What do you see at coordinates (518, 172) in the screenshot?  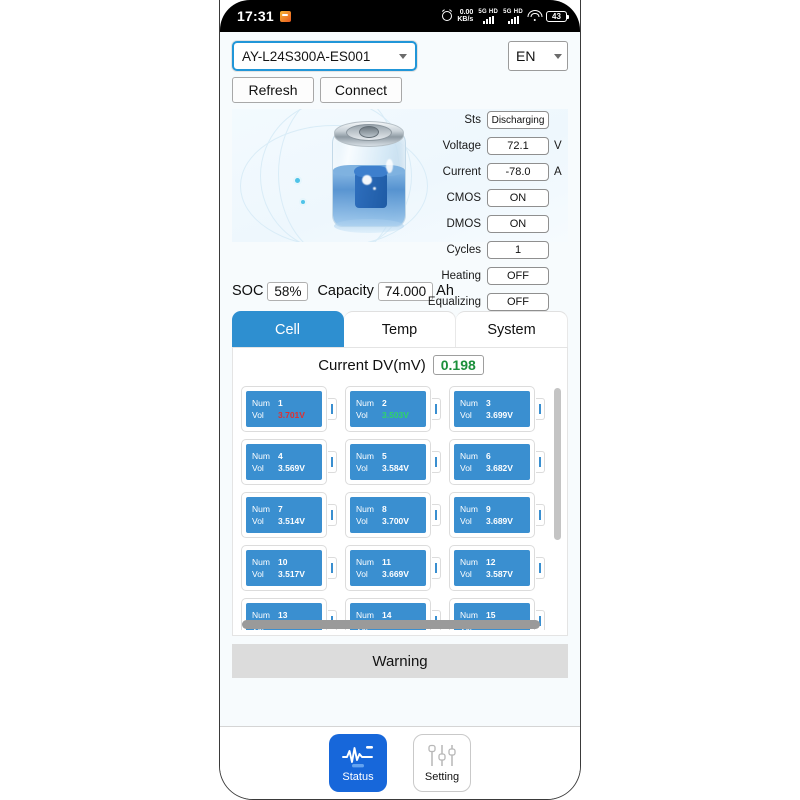 I see `status-row-value: -78.0` at bounding box center [518, 172].